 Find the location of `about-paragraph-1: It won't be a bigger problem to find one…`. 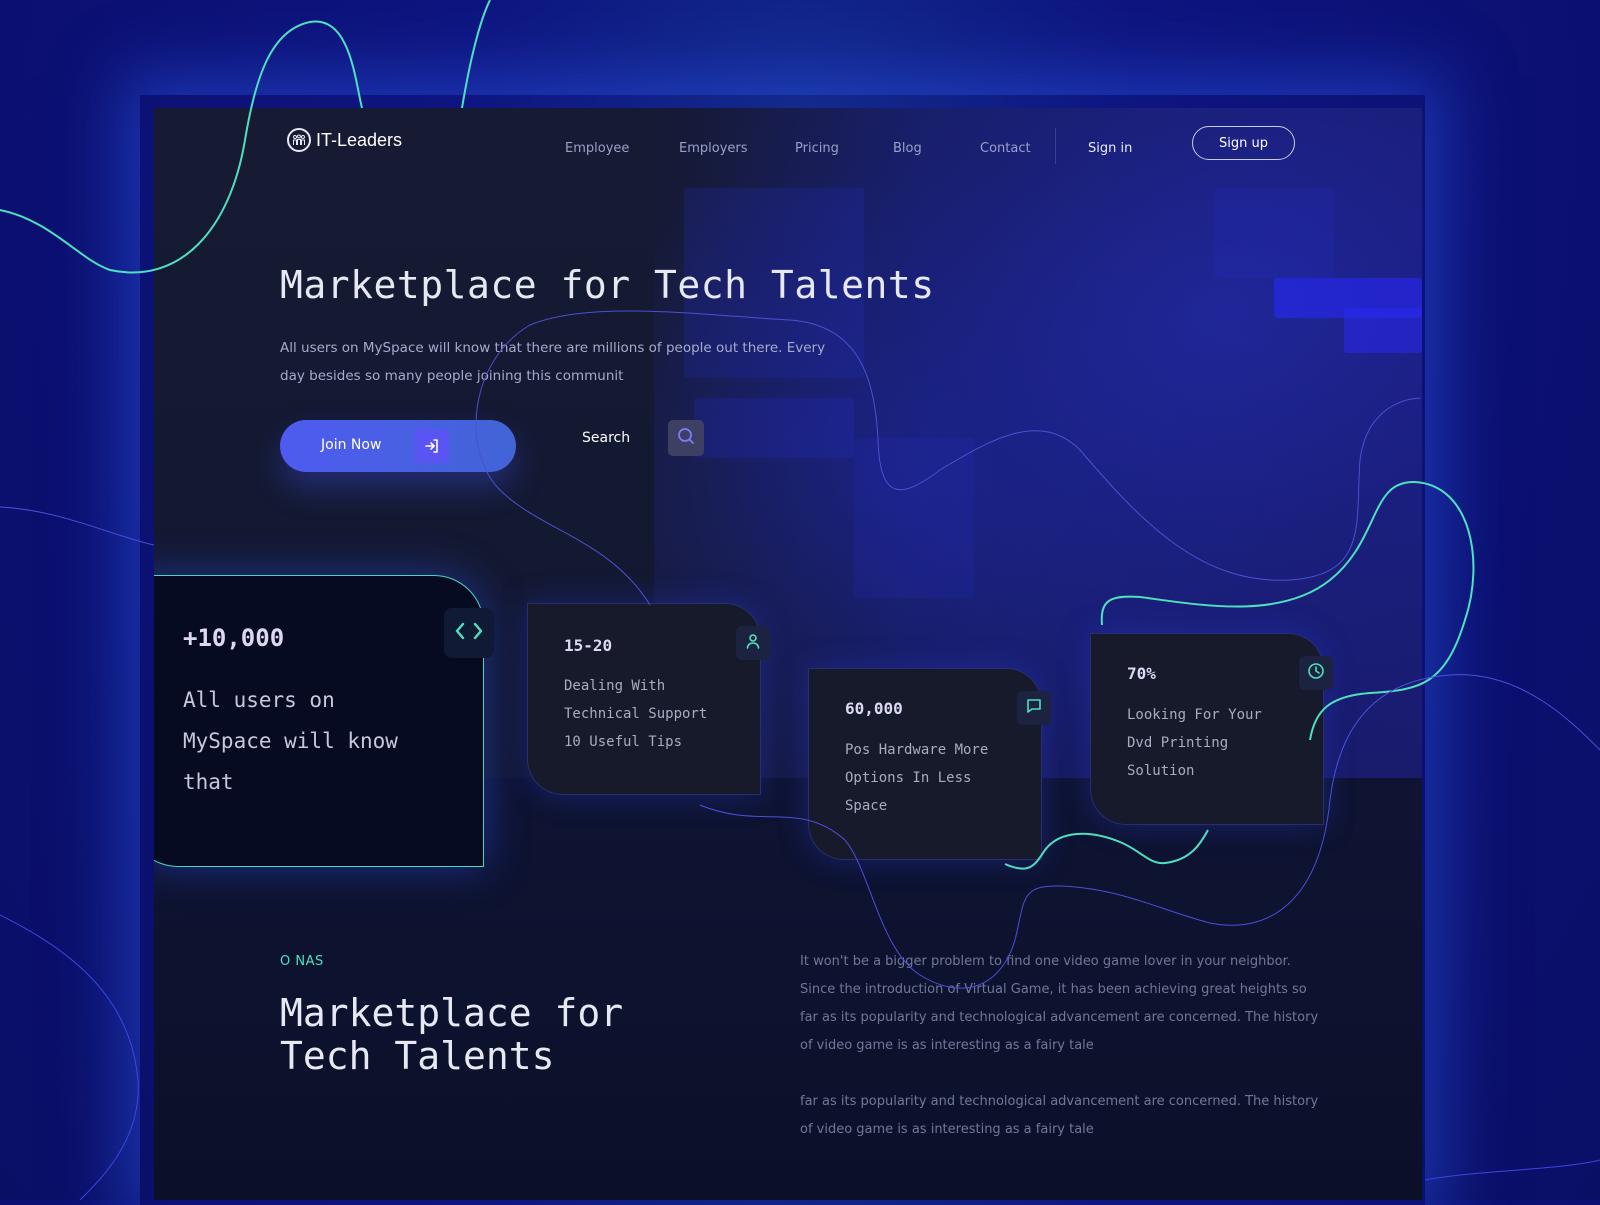

about-paragraph-1: It won't be a bigger problem to find one… is located at coordinates (1059, 1003).